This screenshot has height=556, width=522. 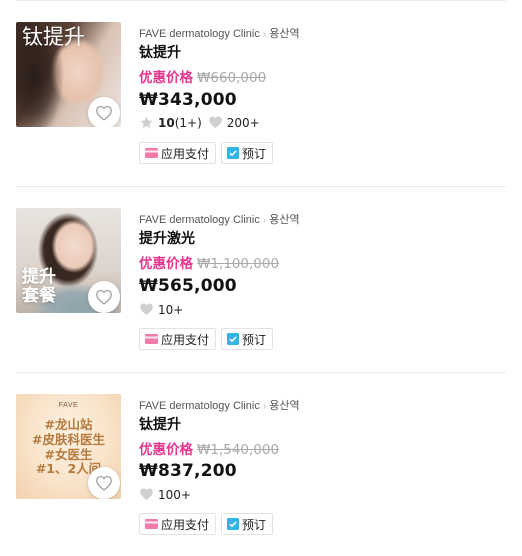 I want to click on product-title: 提升激光, so click(x=167, y=238).